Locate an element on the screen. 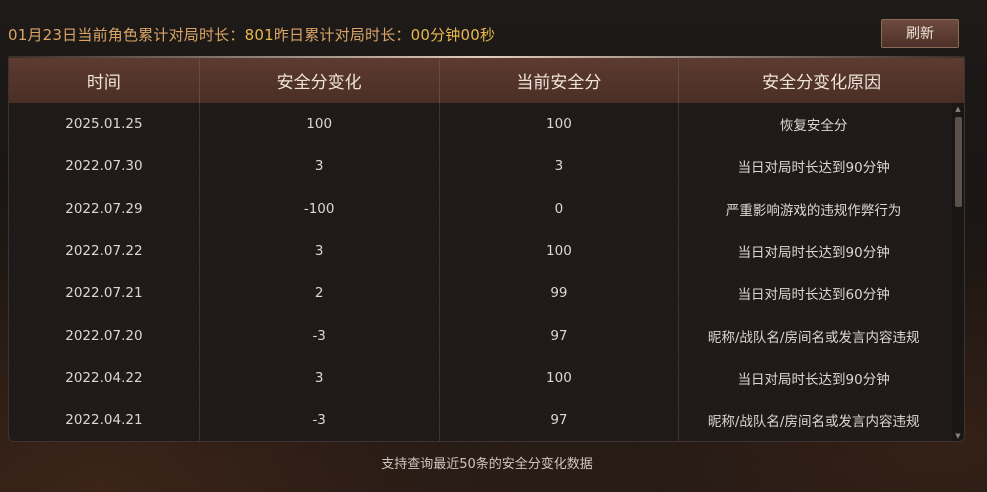  yesterday-playtime-label: 昨日累计对局时长： is located at coordinates (342, 35).